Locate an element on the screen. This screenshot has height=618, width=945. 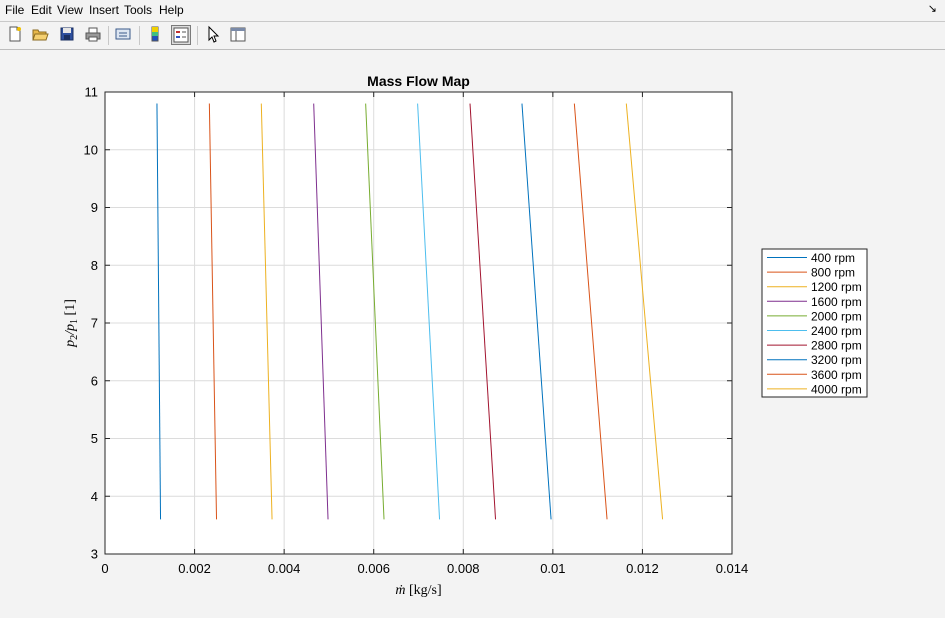
link-plot-icon is located at coordinates (124, 35).